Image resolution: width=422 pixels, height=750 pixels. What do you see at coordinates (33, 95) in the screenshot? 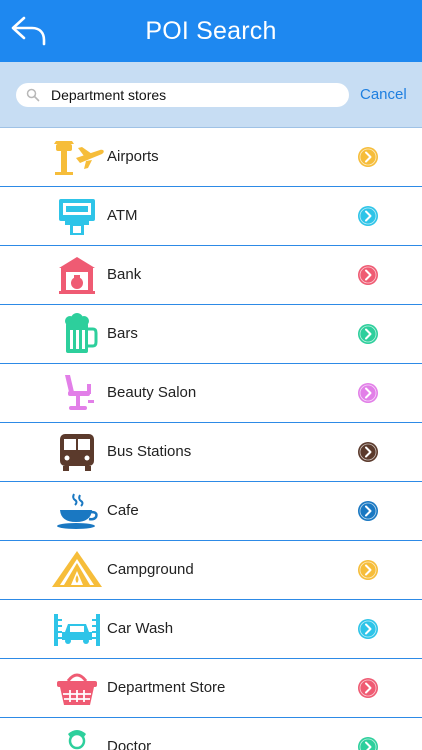
I see `search-icon` at bounding box center [33, 95].